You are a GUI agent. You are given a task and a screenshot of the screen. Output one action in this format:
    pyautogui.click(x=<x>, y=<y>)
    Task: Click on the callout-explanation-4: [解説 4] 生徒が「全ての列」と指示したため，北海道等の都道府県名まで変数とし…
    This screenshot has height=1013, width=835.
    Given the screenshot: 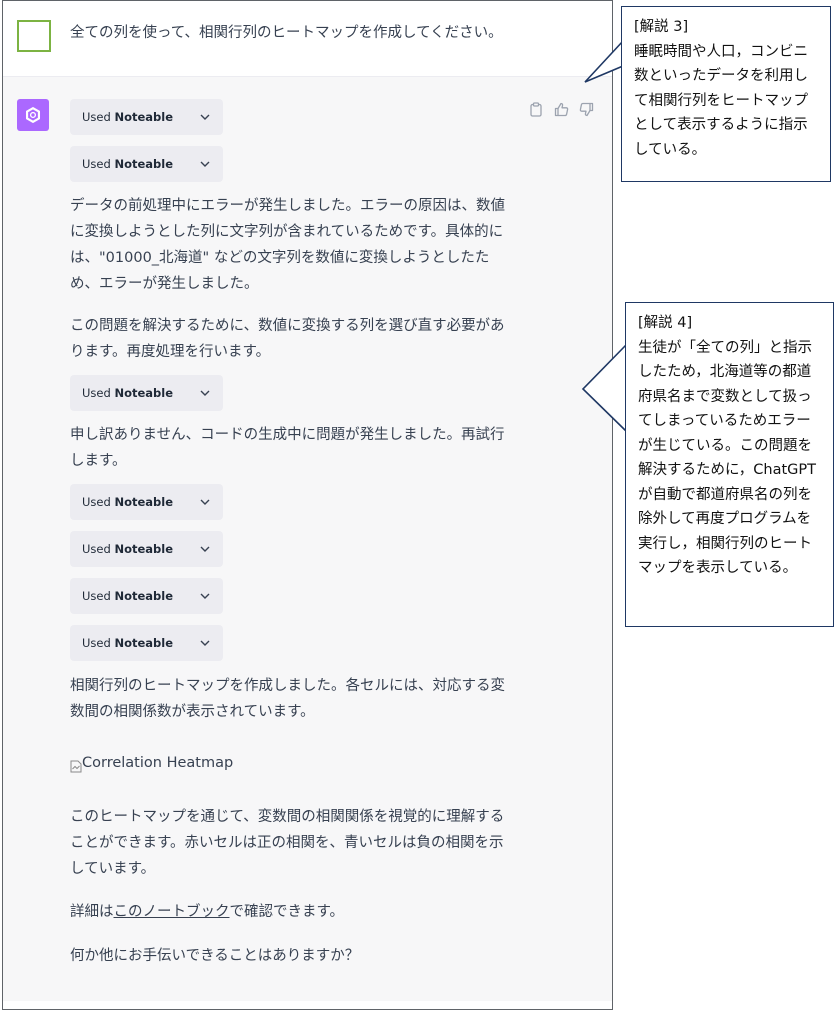 What is the action you would take?
    pyautogui.click(x=729, y=464)
    